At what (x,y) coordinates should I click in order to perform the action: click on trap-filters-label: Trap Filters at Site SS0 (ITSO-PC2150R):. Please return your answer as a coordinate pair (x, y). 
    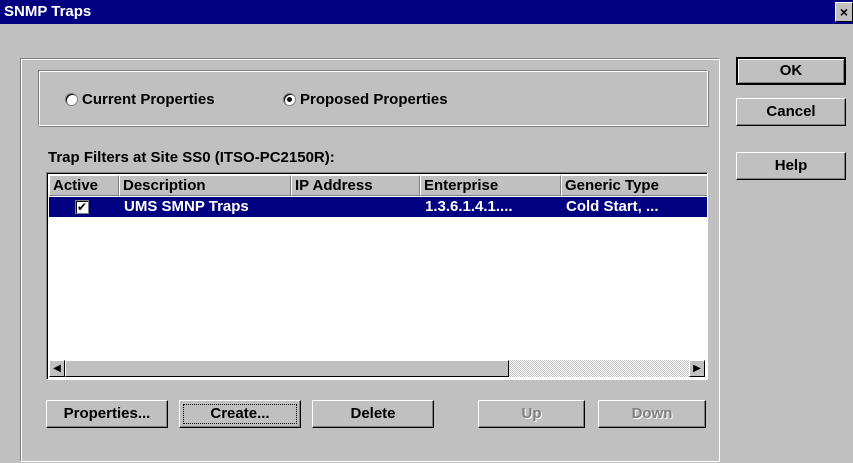
    Looking at the image, I should click on (191, 157).